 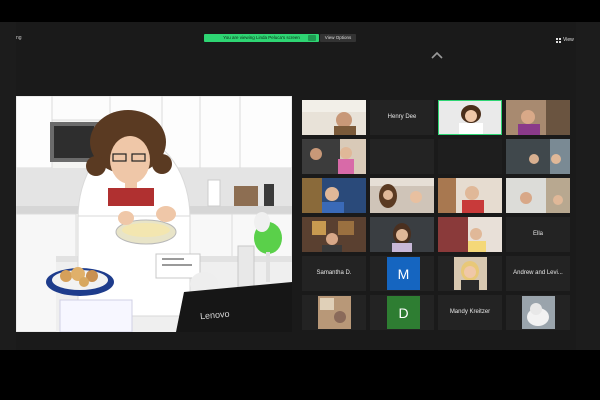 I want to click on participant-name: Ella, so click(x=537, y=234).